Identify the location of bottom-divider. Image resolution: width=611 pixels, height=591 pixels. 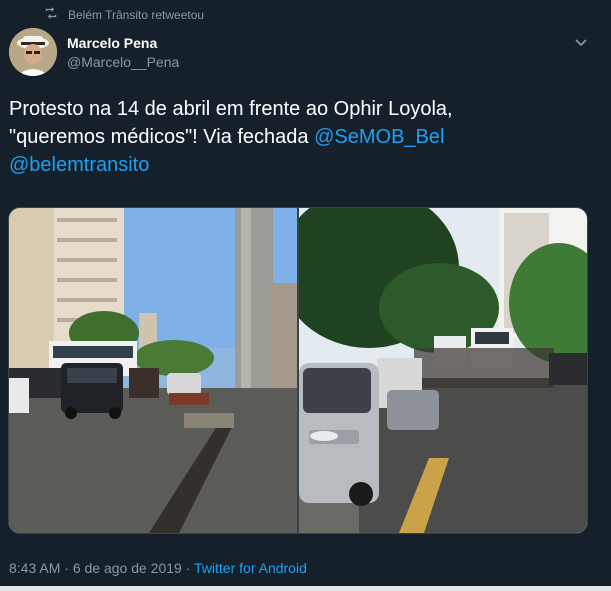
(305, 588).